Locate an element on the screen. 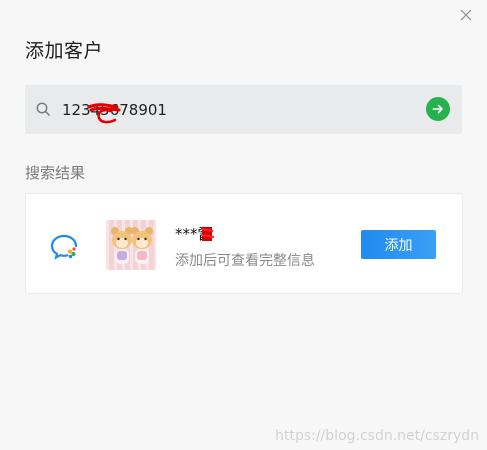 Image resolution: width=487 pixels, height=450 pixels. avatar is located at coordinates (131, 245).